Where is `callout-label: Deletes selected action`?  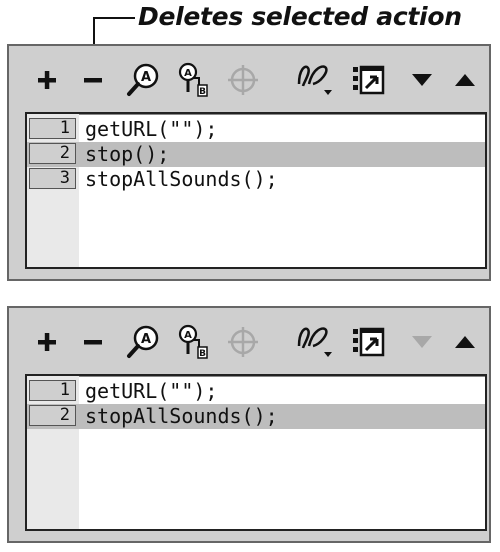 callout-label: Deletes selected action is located at coordinates (300, 16).